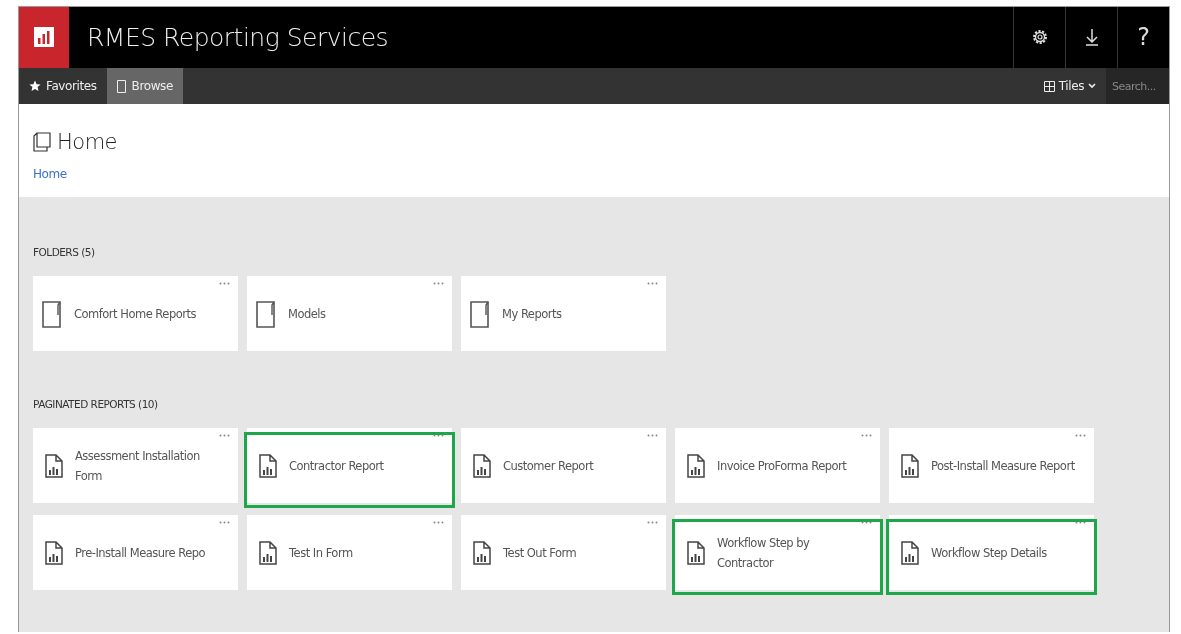  Describe the element at coordinates (135, 465) in the screenshot. I see `report-tile: Assessment Installation Form` at that location.